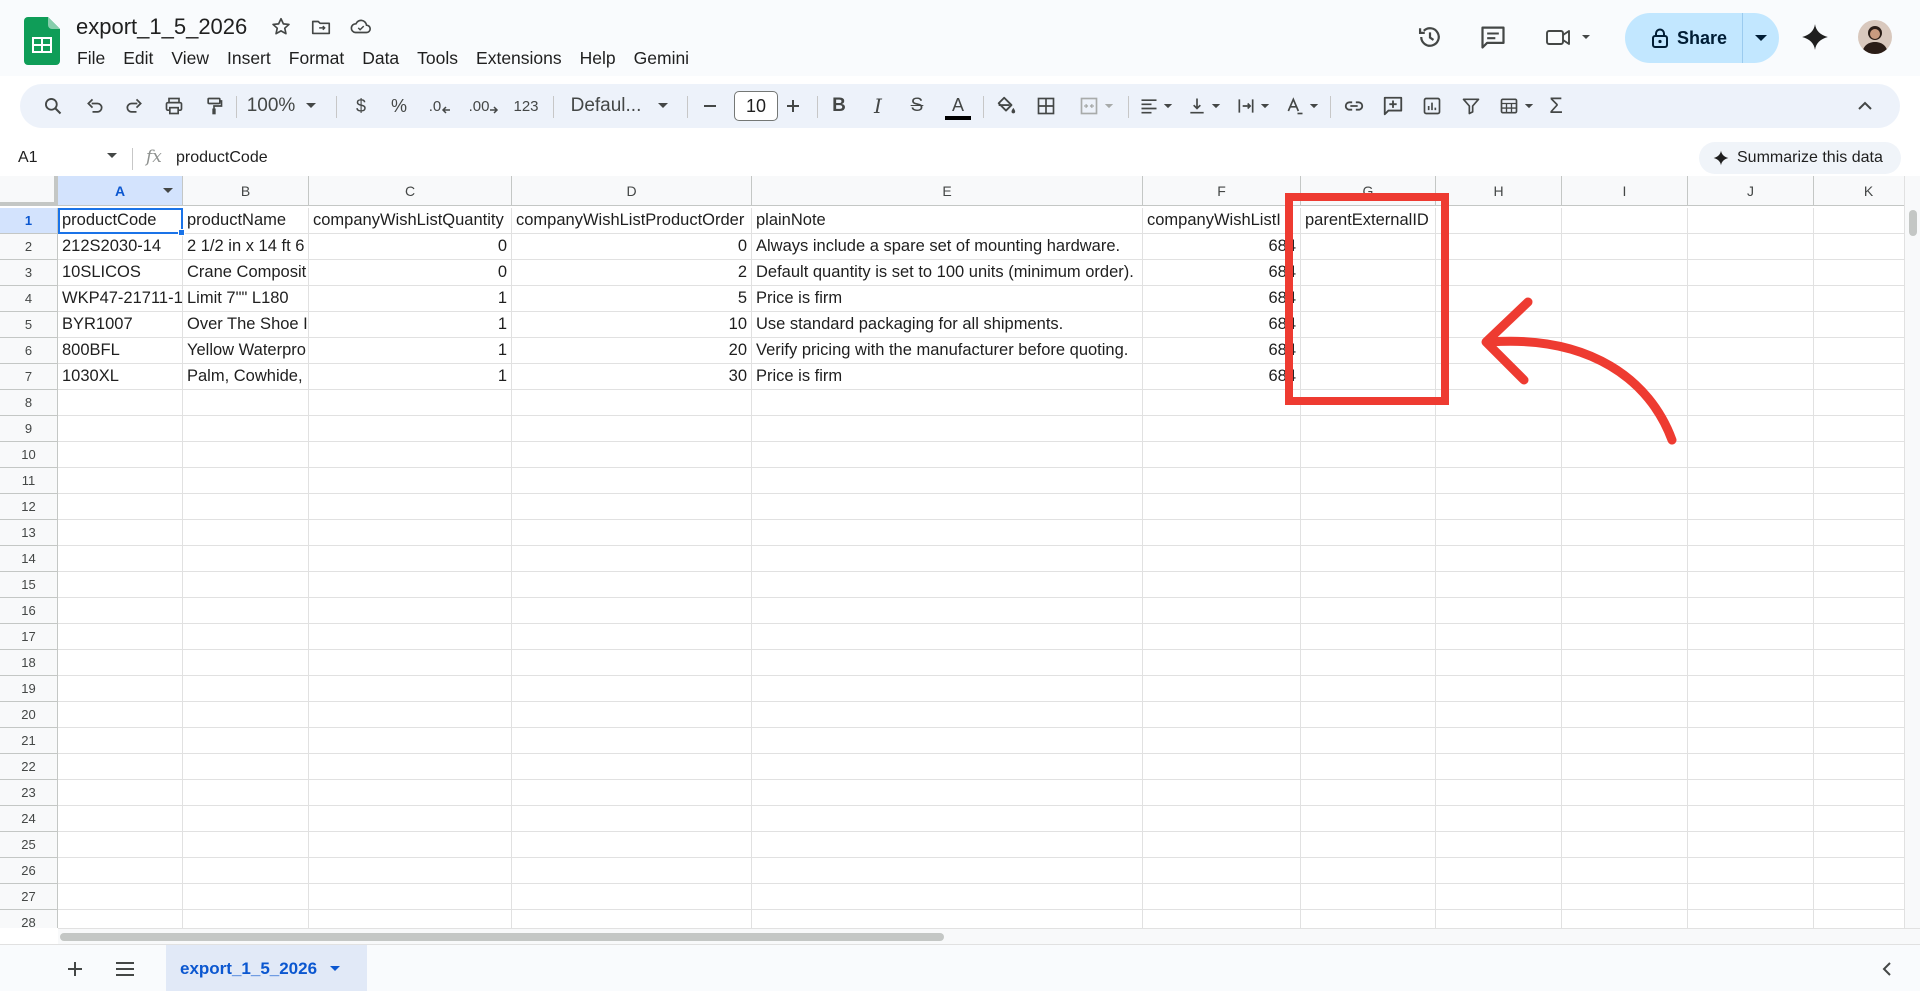  I want to click on cell-k5, so click(1859, 325).